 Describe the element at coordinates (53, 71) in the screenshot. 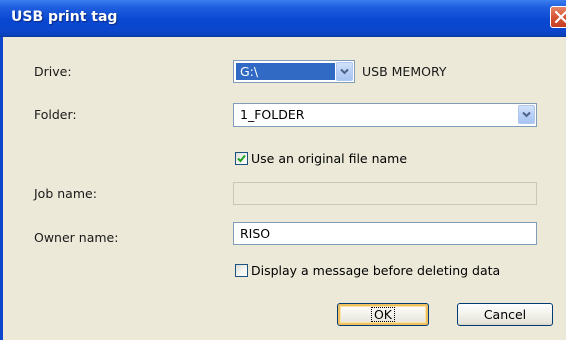

I see `drive-label: Drive:` at that location.